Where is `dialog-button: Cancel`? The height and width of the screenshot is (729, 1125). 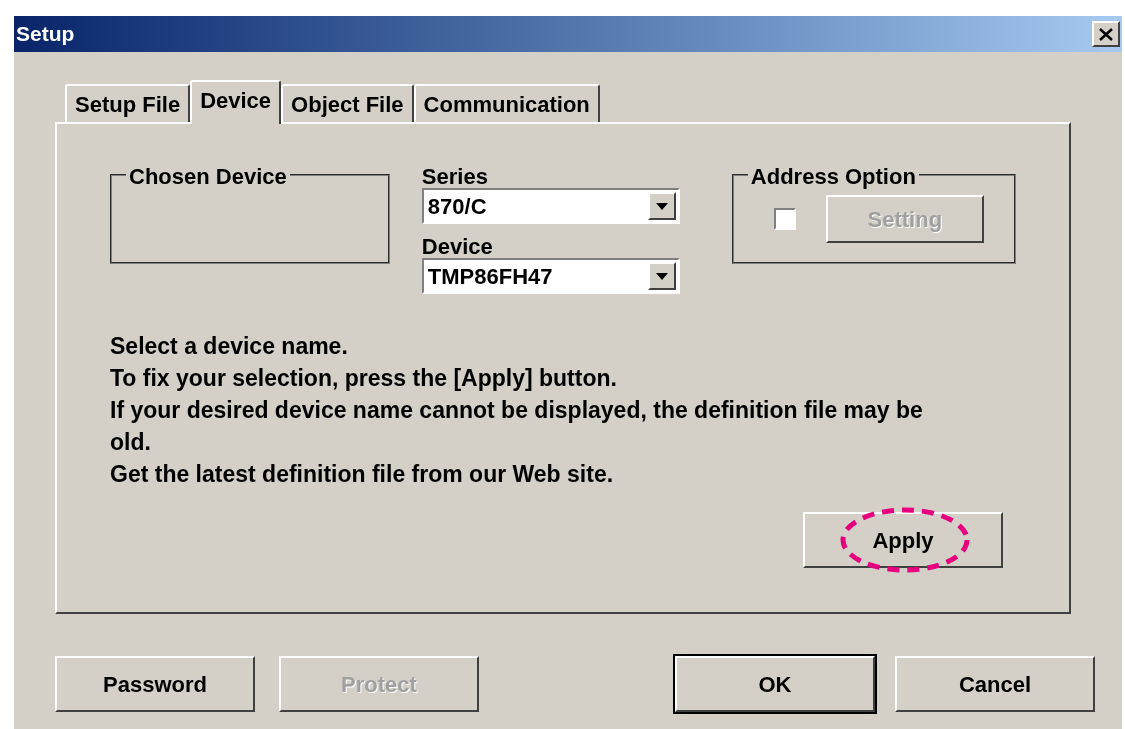
dialog-button: Cancel is located at coordinates (995, 684).